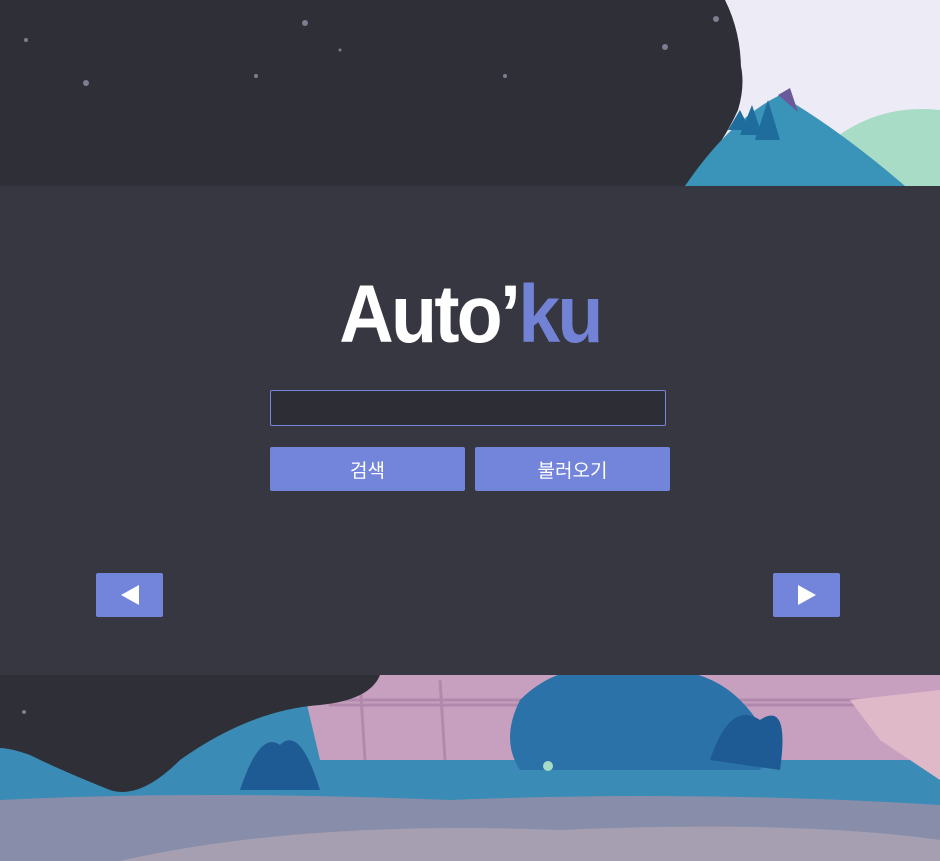 Image resolution: width=940 pixels, height=861 pixels. I want to click on next-button, so click(806, 595).